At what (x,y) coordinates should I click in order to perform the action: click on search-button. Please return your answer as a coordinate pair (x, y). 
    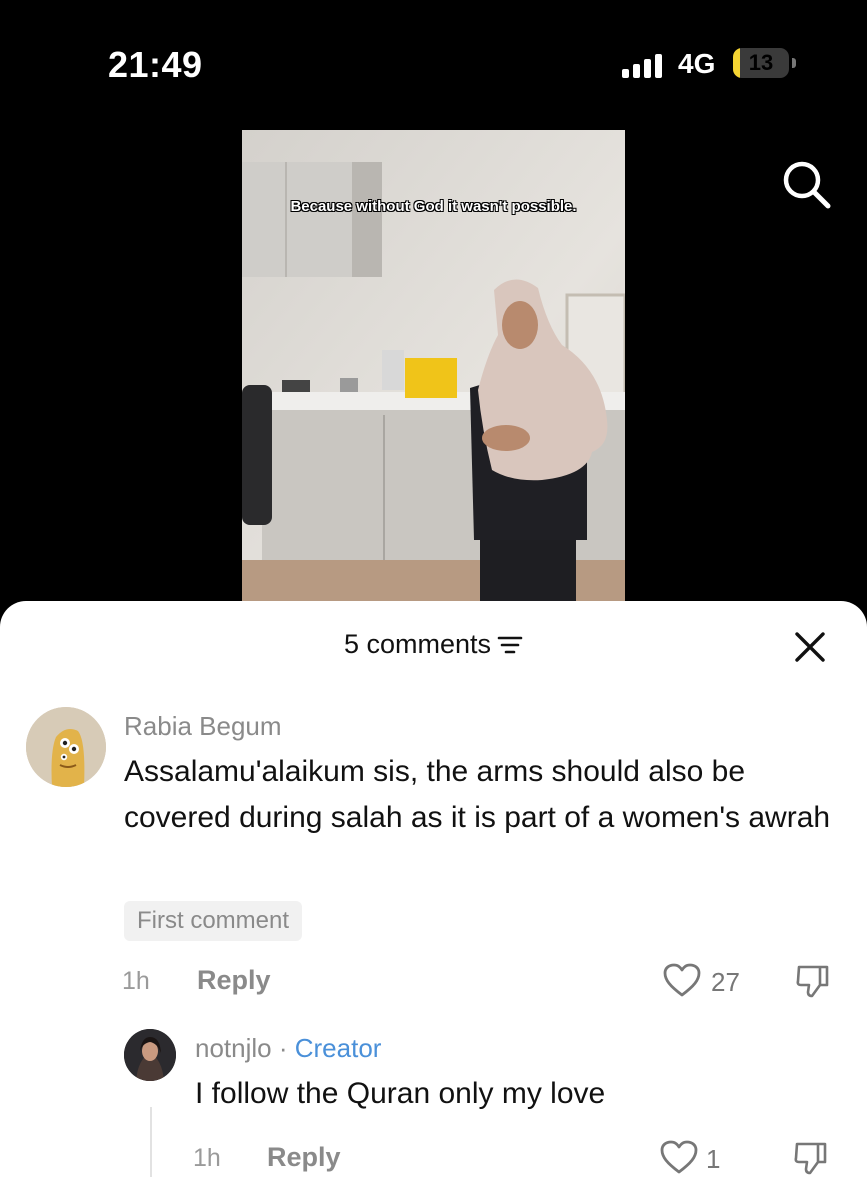
    Looking at the image, I should click on (806, 184).